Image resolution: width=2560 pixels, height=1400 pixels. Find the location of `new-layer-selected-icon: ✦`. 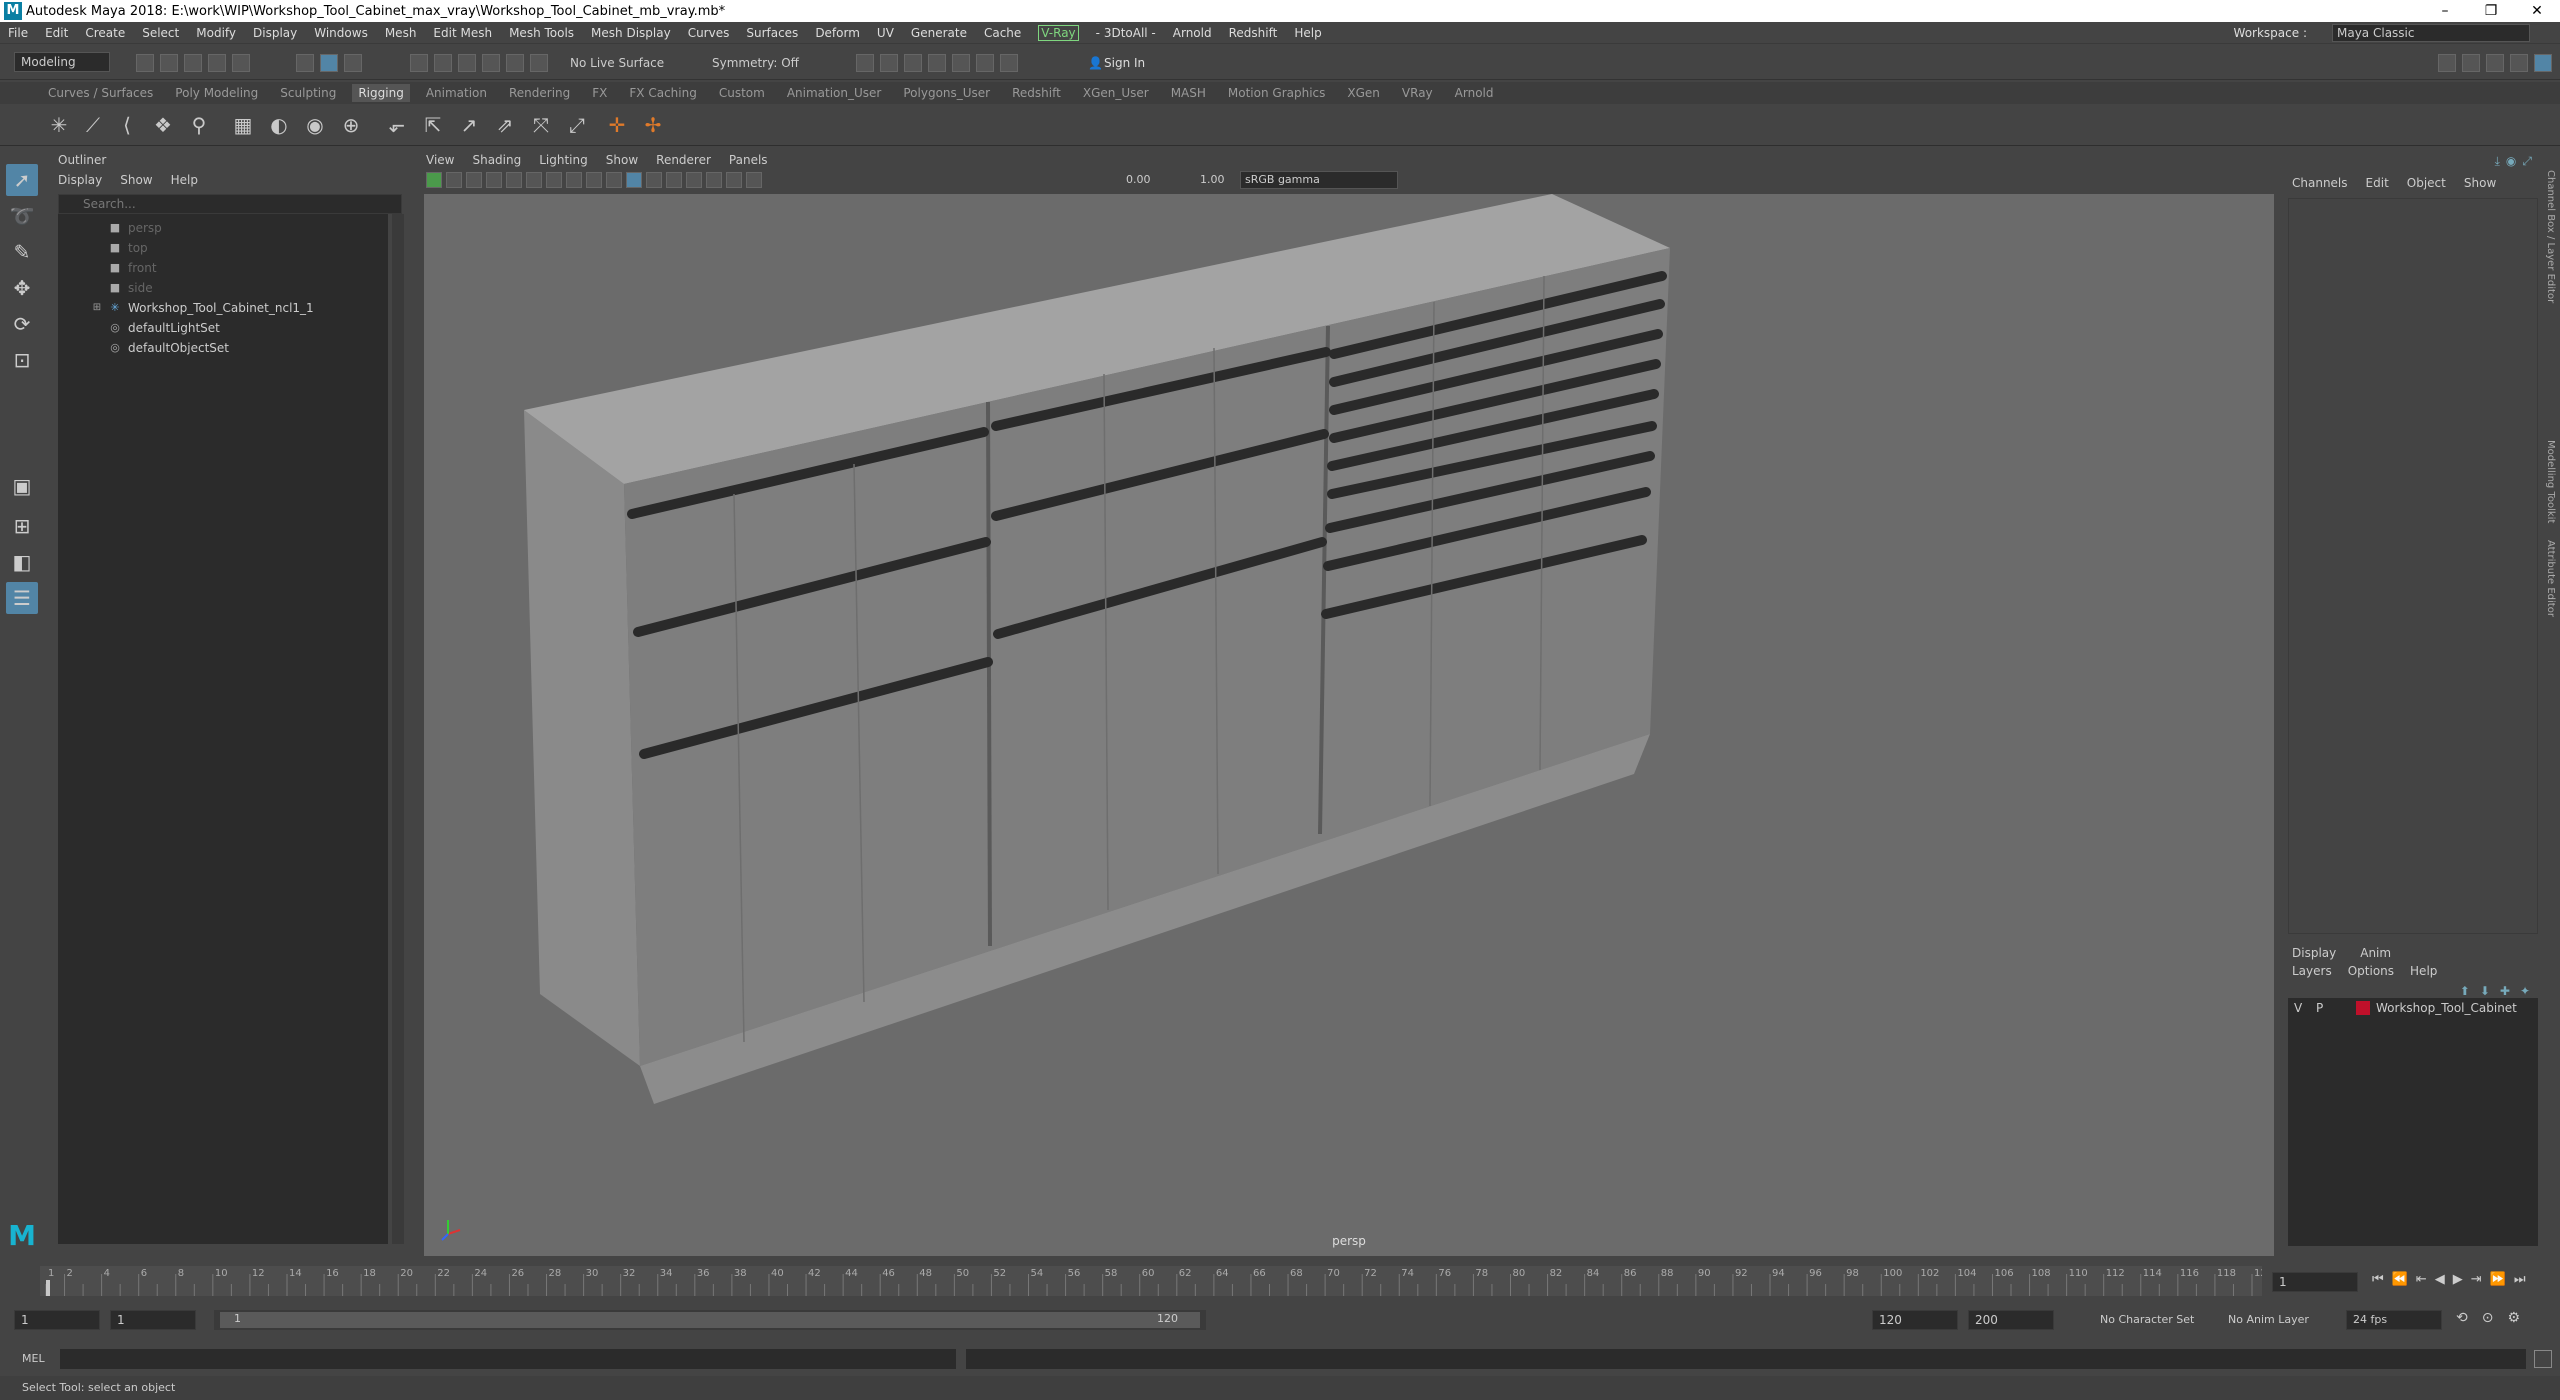

new-layer-selected-icon: ✦ is located at coordinates (2525, 991).